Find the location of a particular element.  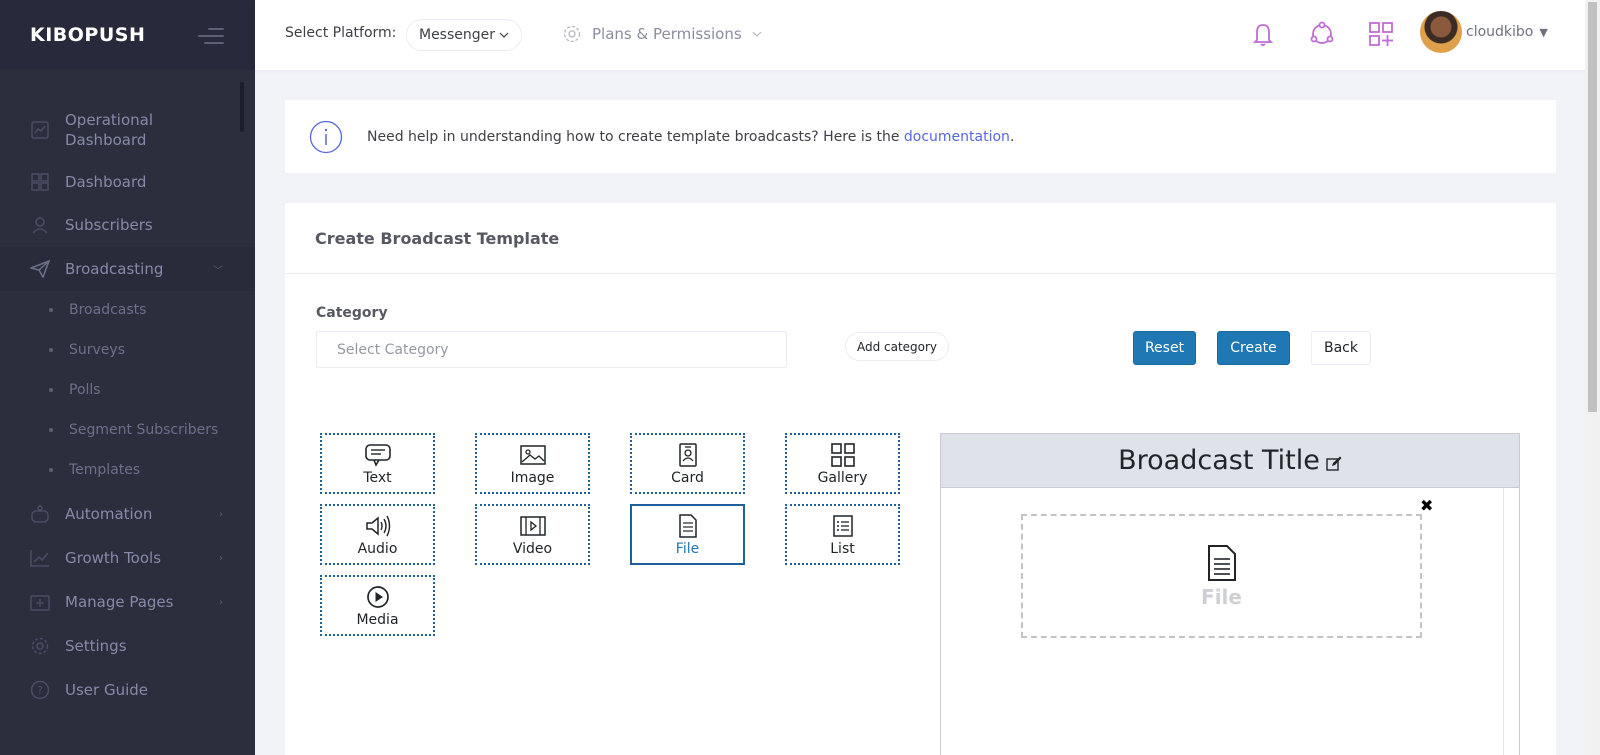

category-placeholder: Select Category is located at coordinates (393, 349).